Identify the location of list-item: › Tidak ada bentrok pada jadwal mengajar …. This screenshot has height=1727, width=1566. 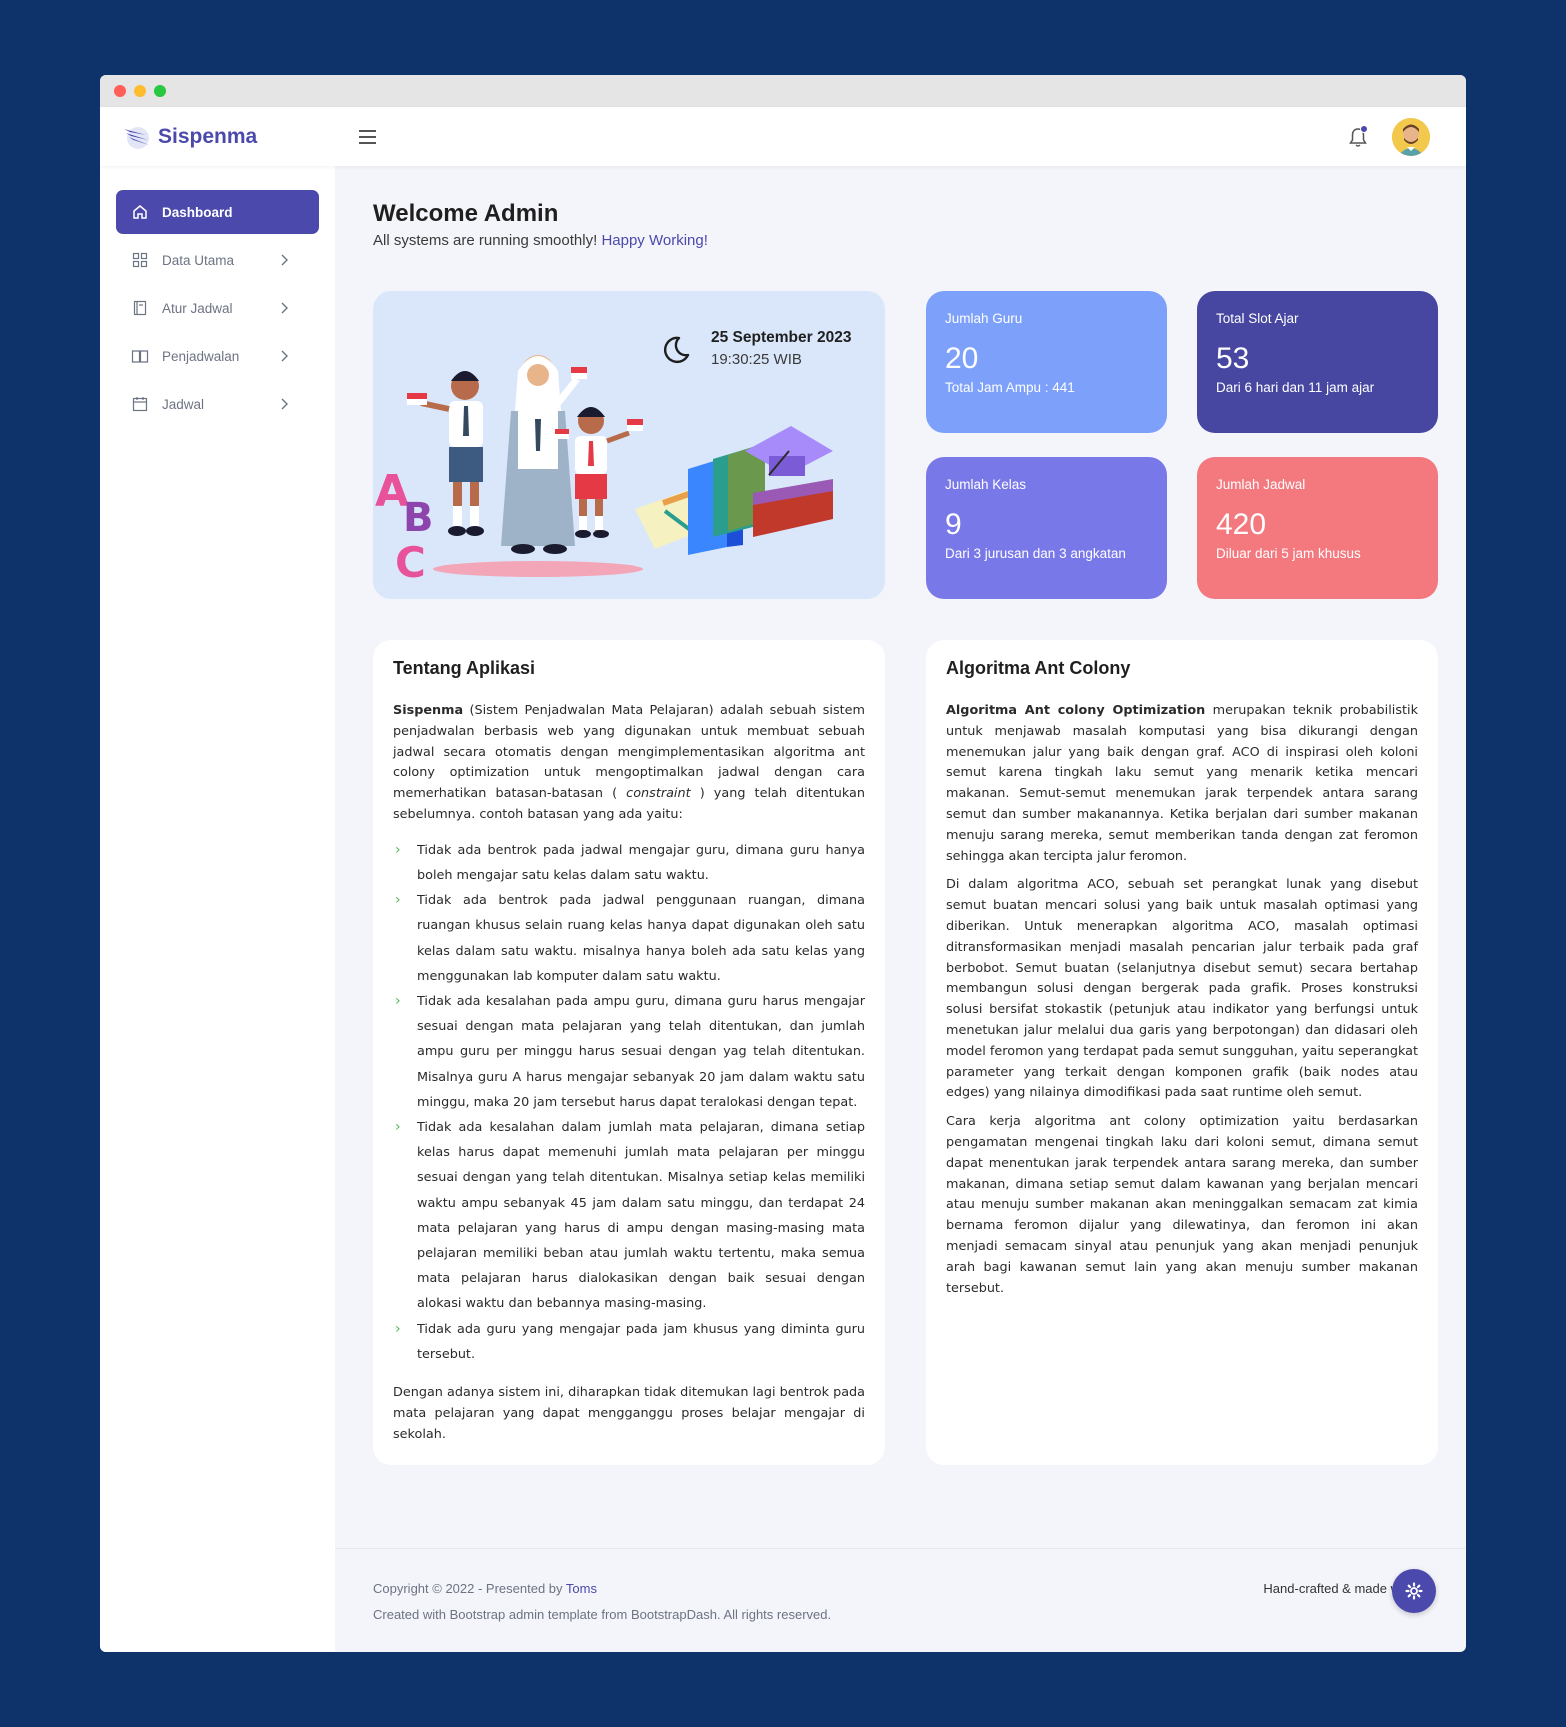
(629, 863).